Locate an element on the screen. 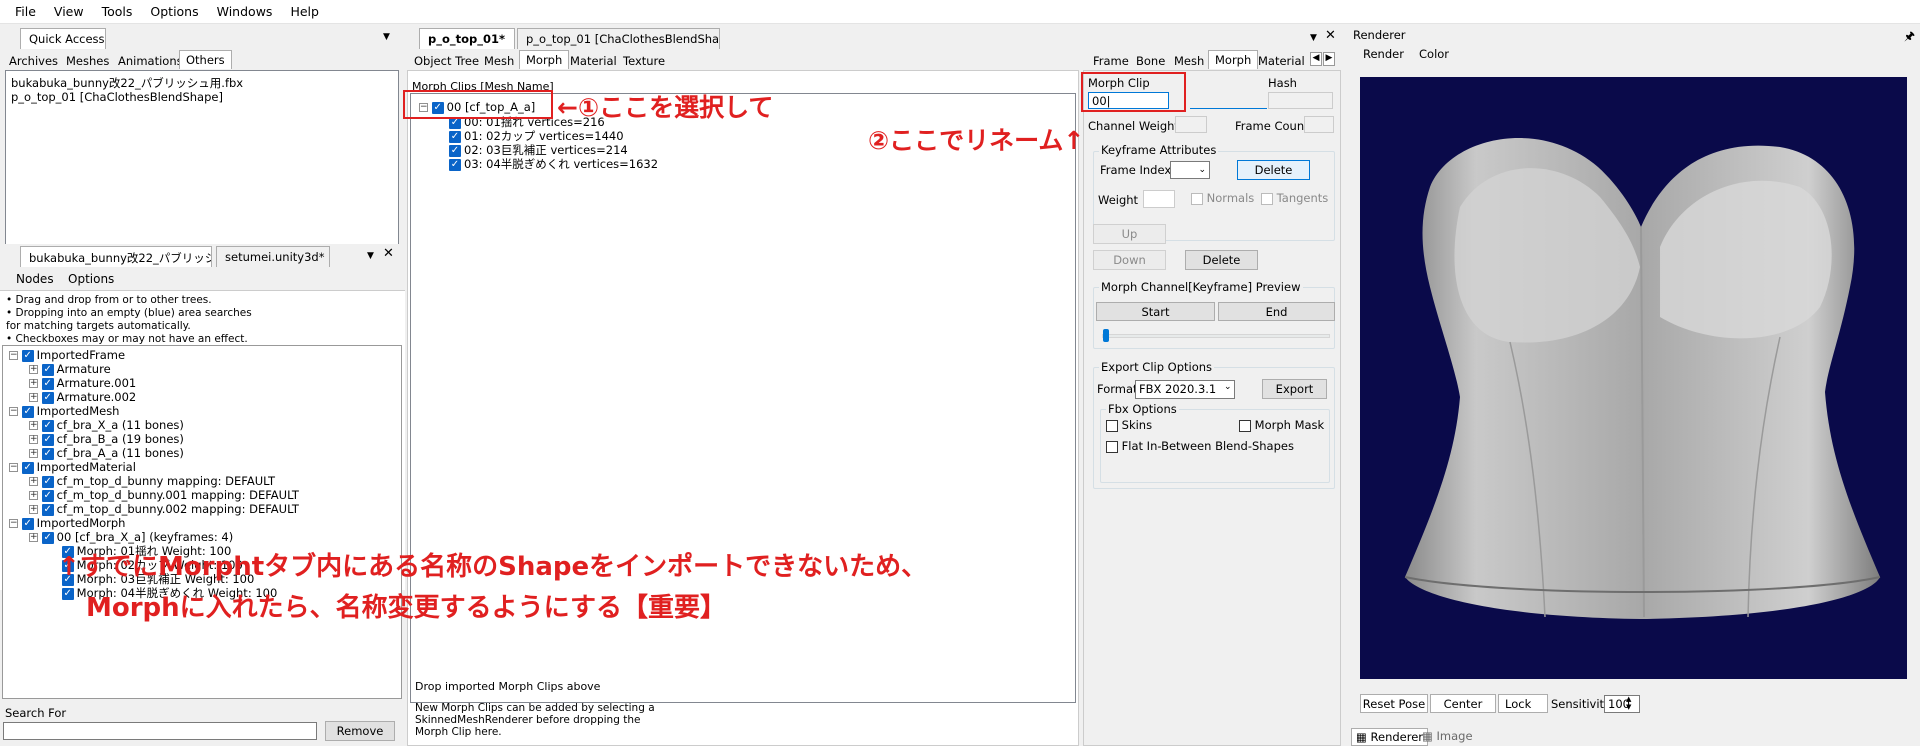 Image resolution: width=1920 pixels, height=746 pixels. tab-texture: Texture is located at coordinates (644, 61).